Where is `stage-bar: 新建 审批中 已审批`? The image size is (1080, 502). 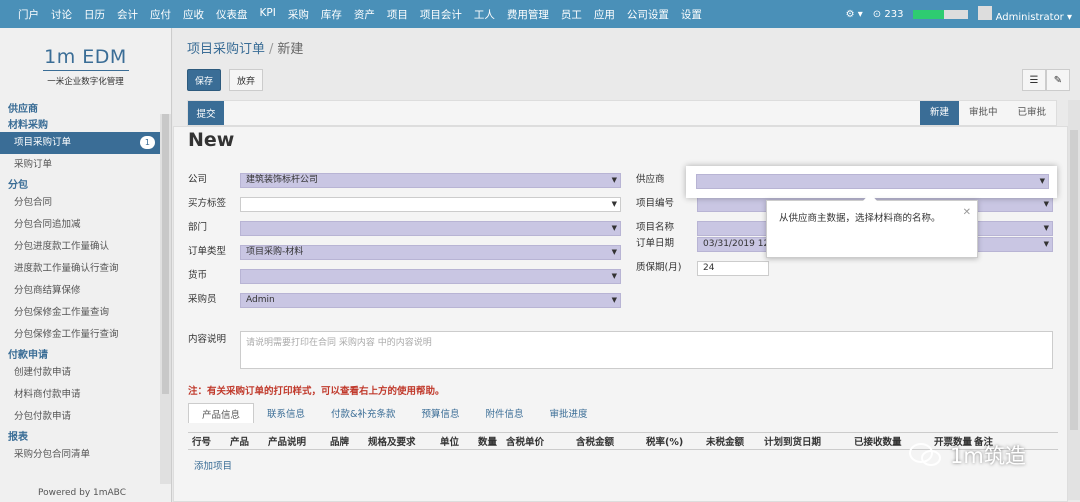
stage-bar: 新建 审批中 已审批 is located at coordinates (987, 113).